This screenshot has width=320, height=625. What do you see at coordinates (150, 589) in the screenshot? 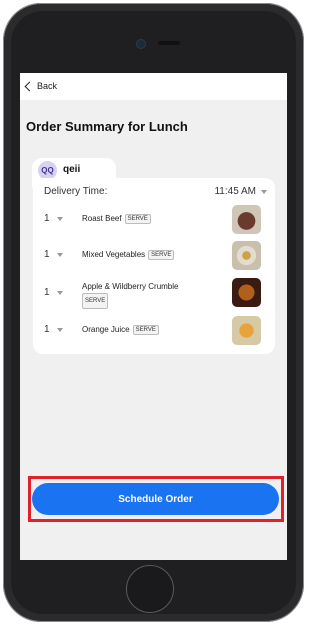
I see `home-button` at bounding box center [150, 589].